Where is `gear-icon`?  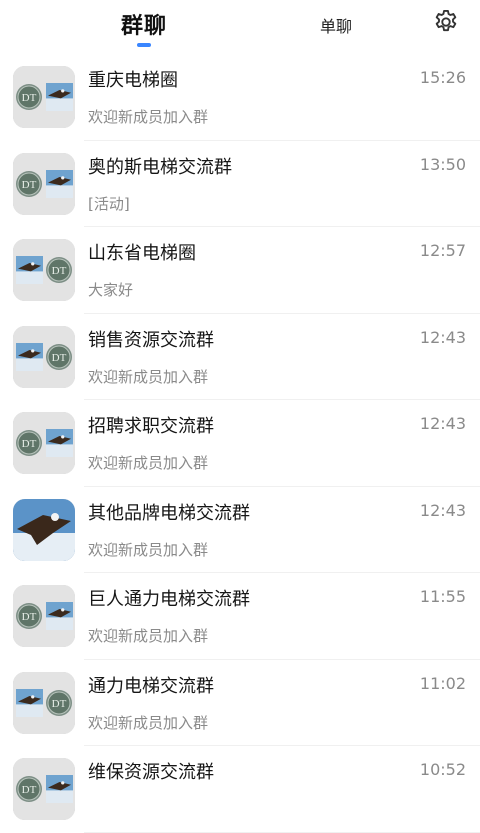 gear-icon is located at coordinates (446, 20).